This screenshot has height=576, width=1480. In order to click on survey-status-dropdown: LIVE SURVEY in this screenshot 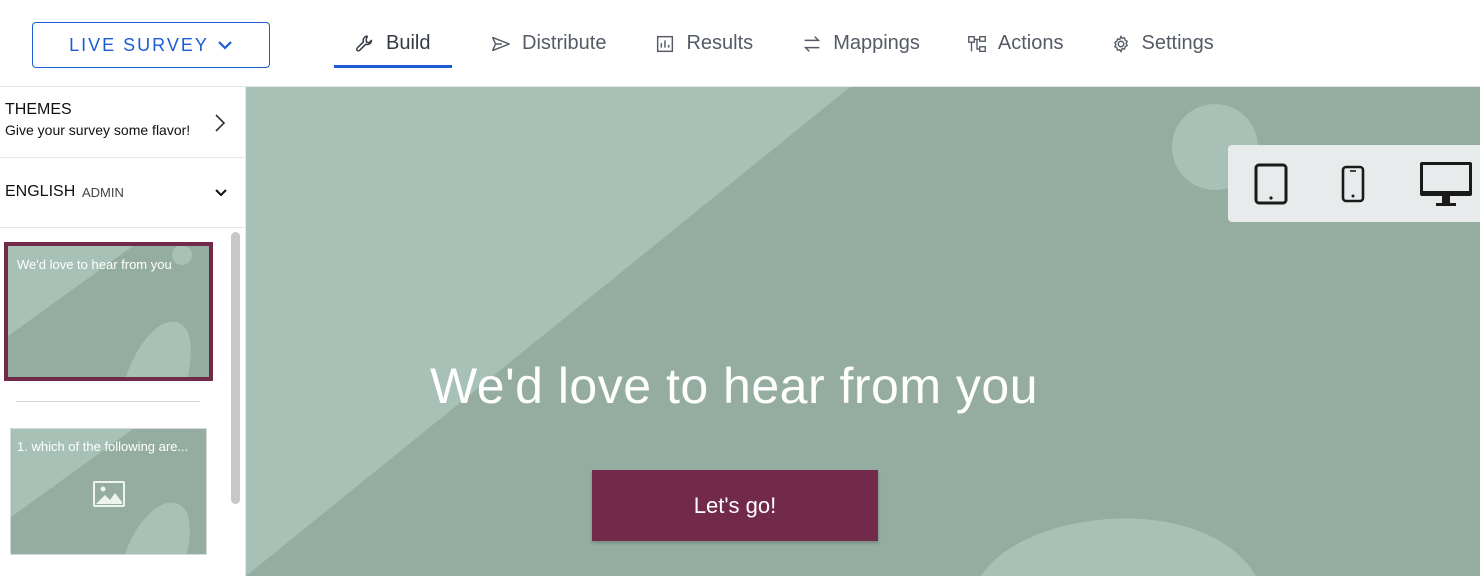, I will do `click(151, 45)`.